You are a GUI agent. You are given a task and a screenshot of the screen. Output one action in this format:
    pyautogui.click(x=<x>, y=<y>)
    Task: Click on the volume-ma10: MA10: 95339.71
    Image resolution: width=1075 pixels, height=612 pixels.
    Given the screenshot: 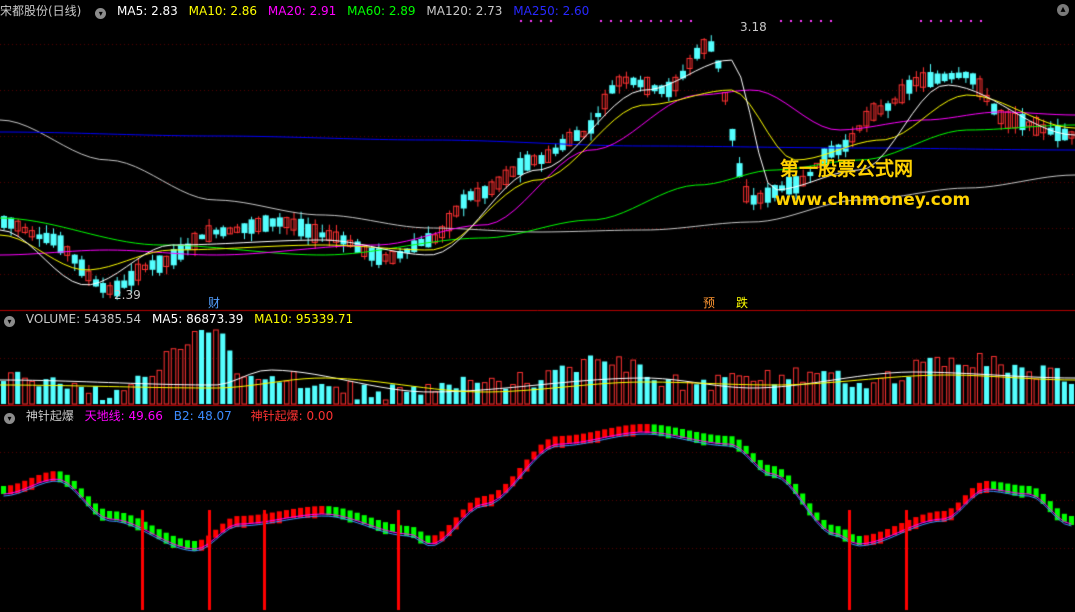 What is the action you would take?
    pyautogui.click(x=304, y=319)
    